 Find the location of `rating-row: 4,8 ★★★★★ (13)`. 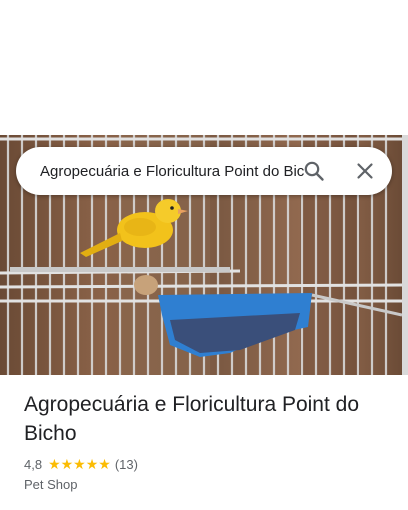

rating-row: 4,8 ★★★★★ (13) is located at coordinates (81, 464).